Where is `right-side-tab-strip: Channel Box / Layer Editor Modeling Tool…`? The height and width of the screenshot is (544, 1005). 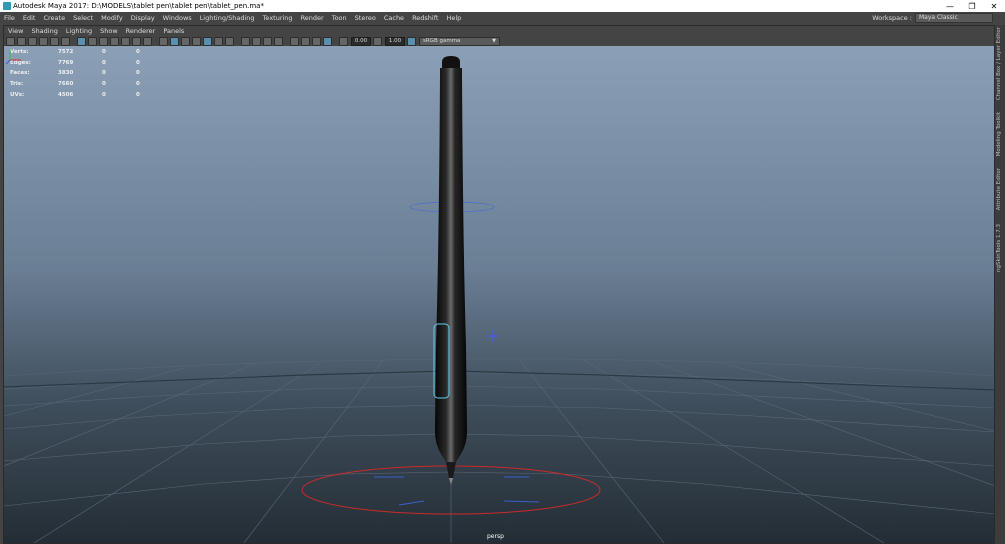
right-side-tab-strip: Channel Box / Layer Editor Modeling Tool… is located at coordinates (999, 284).